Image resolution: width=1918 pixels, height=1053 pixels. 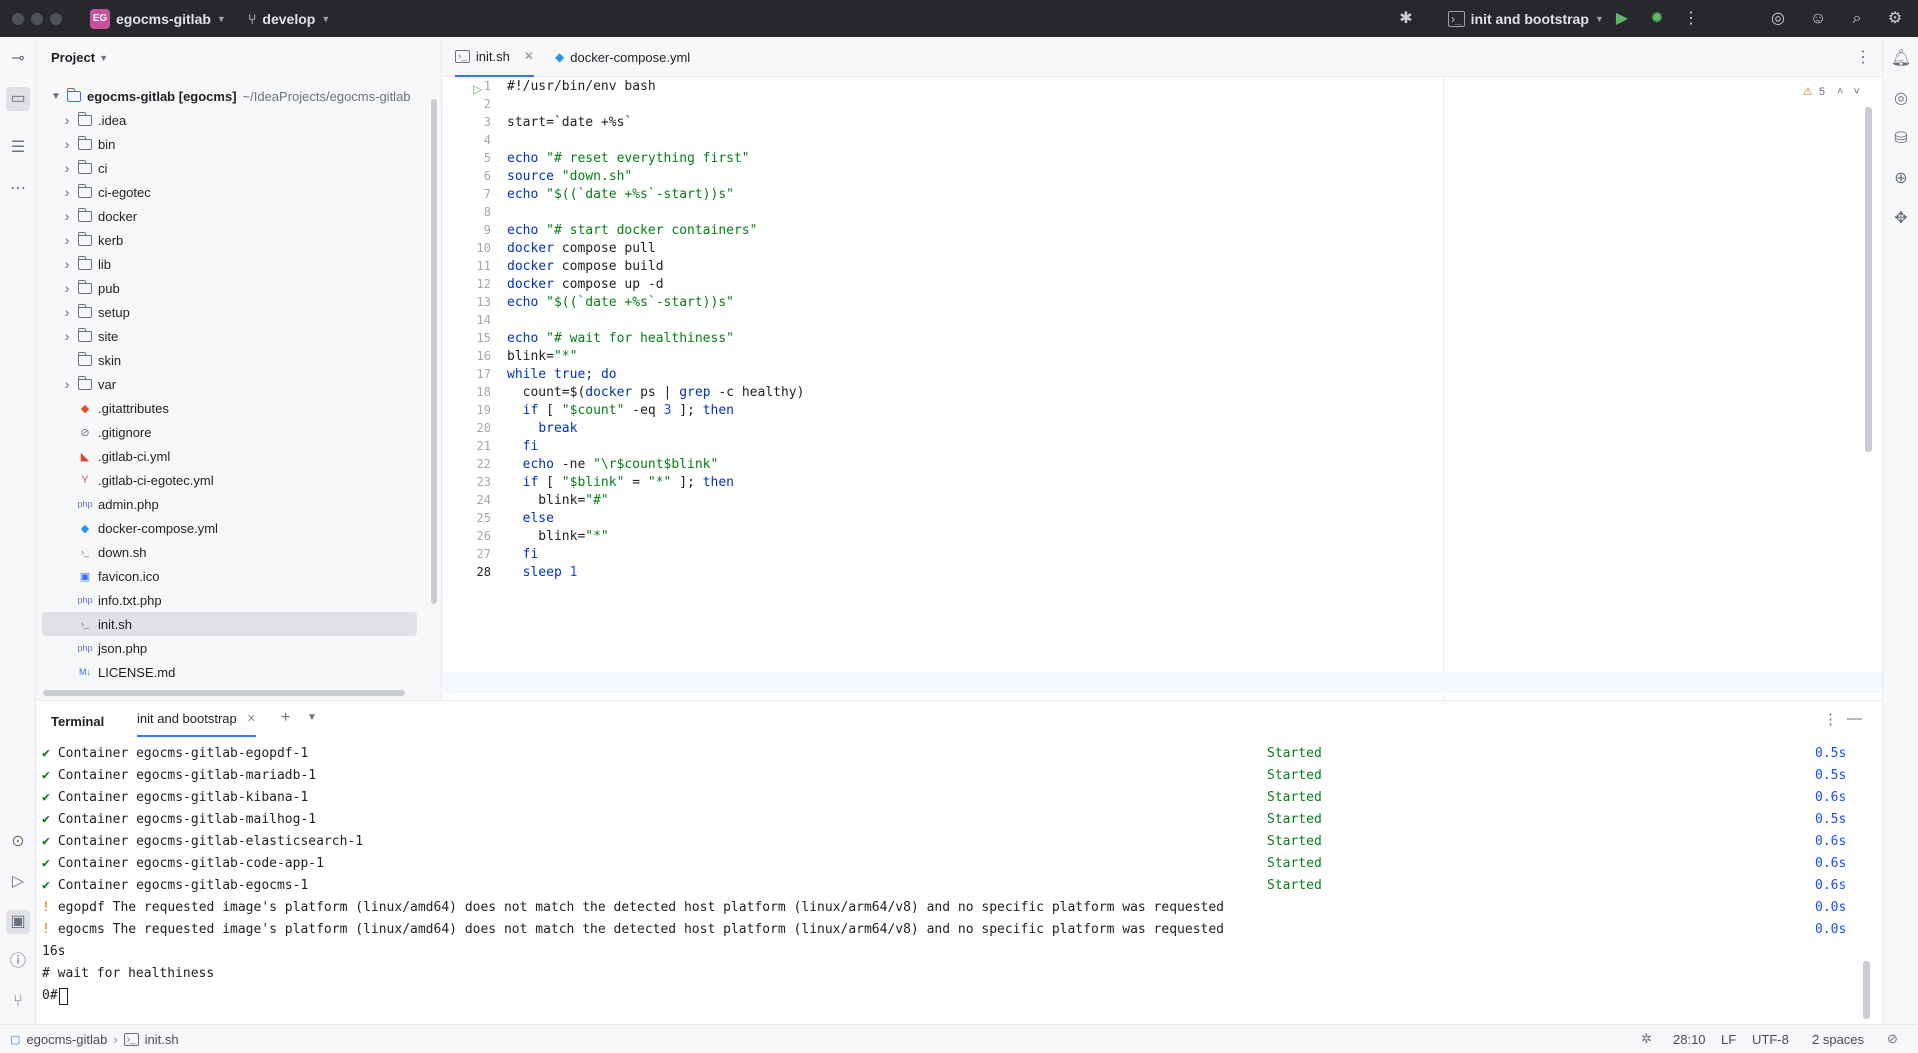 I want to click on tab-label: init.sh, so click(x=492, y=56).